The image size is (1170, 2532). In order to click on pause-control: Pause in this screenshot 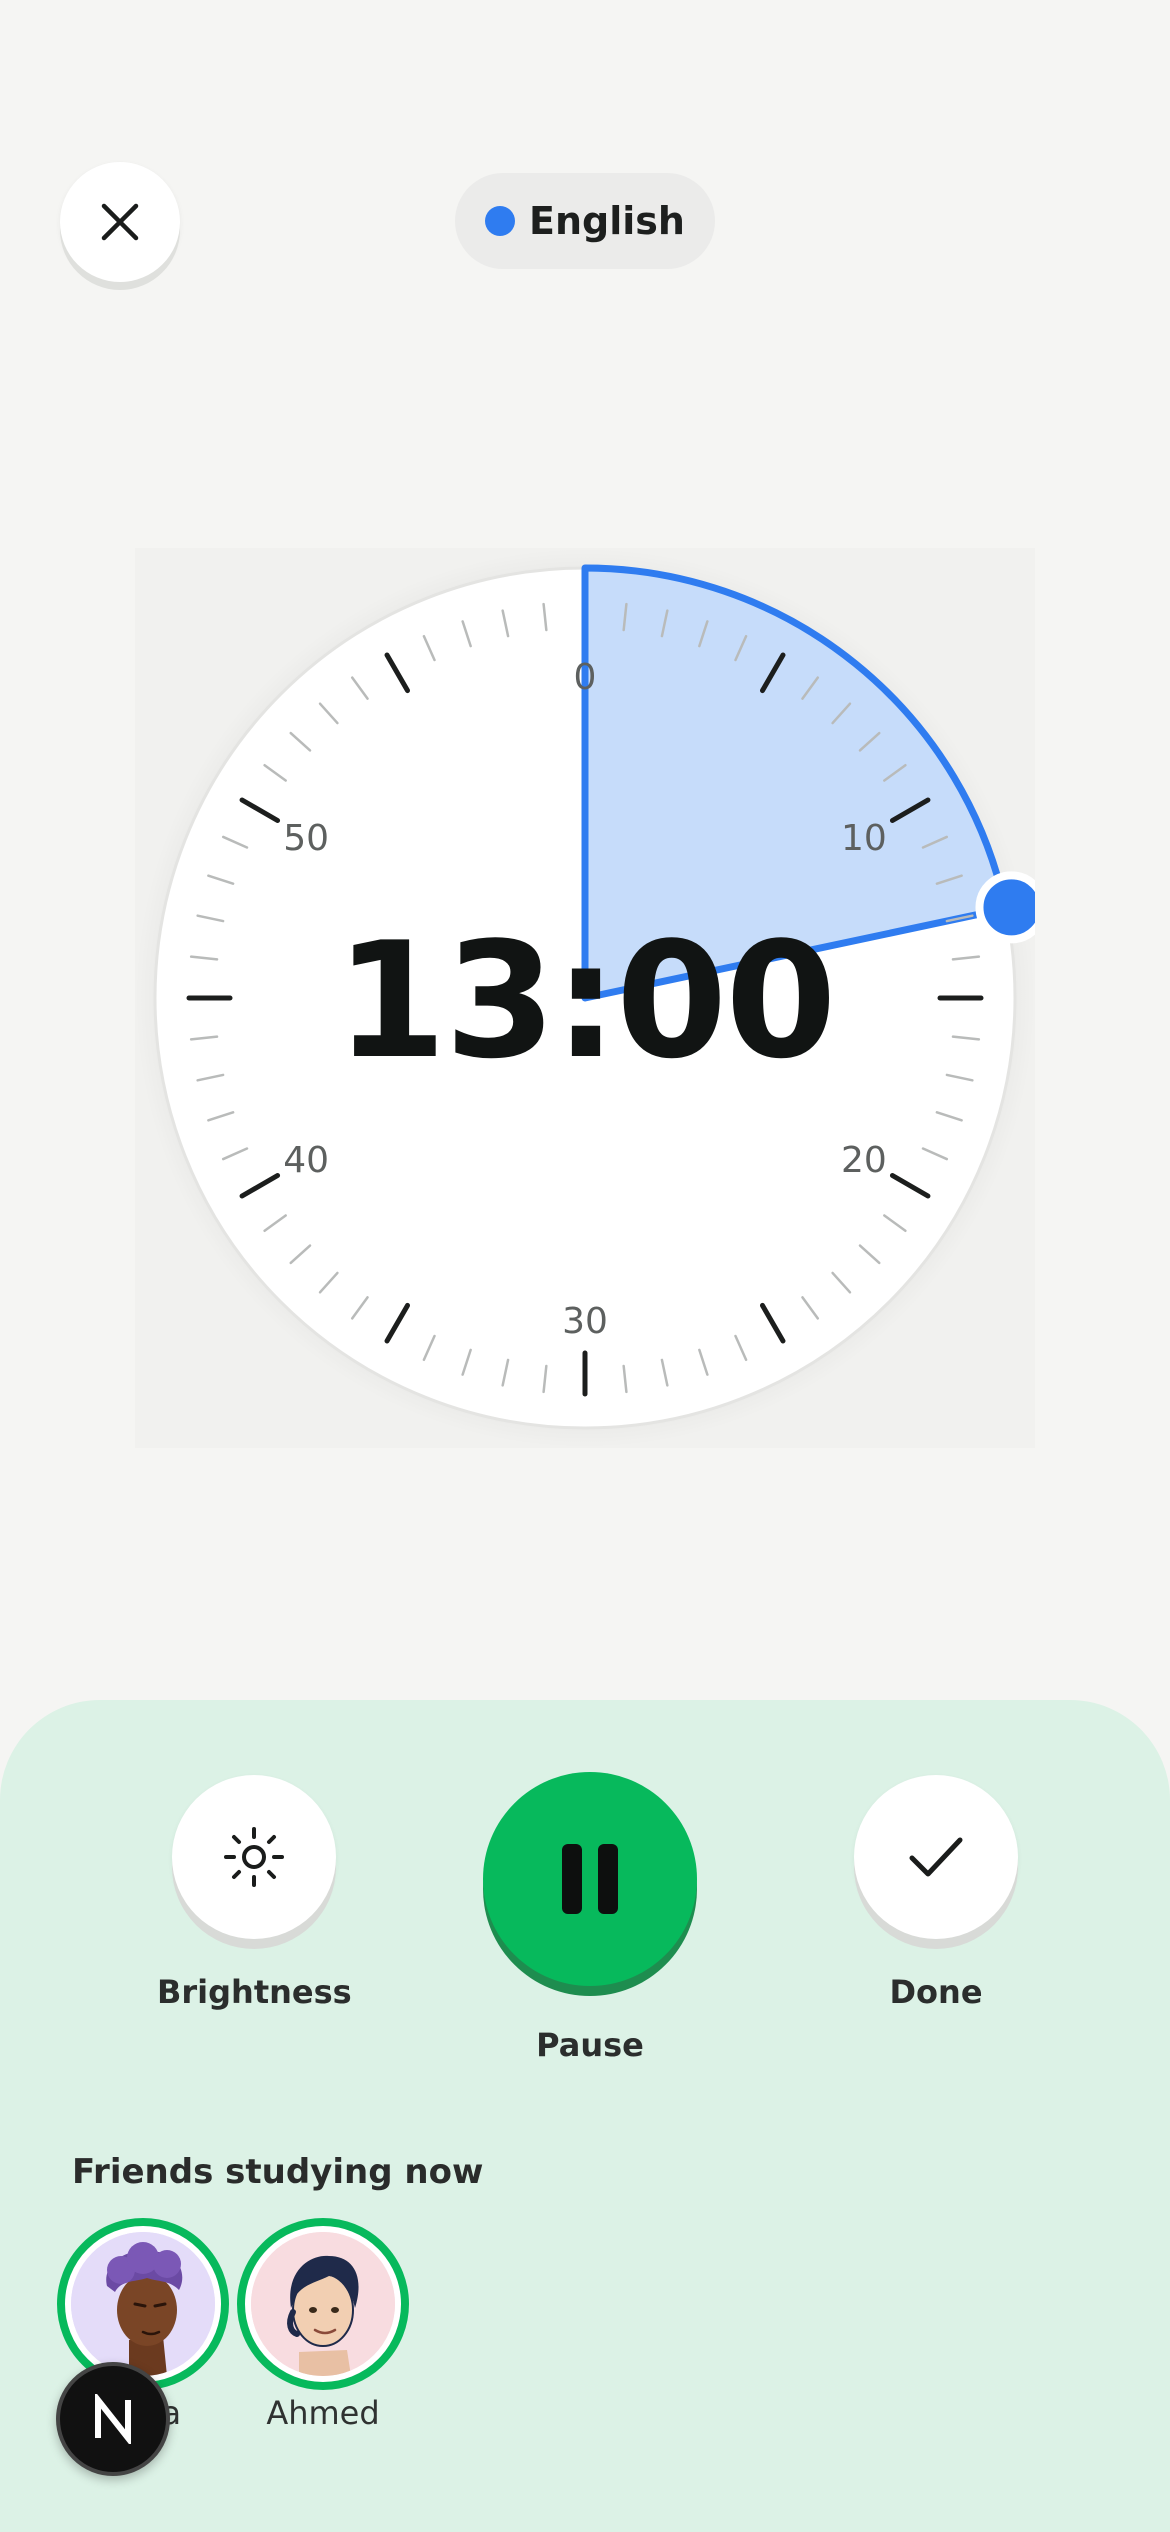, I will do `click(590, 1918)`.